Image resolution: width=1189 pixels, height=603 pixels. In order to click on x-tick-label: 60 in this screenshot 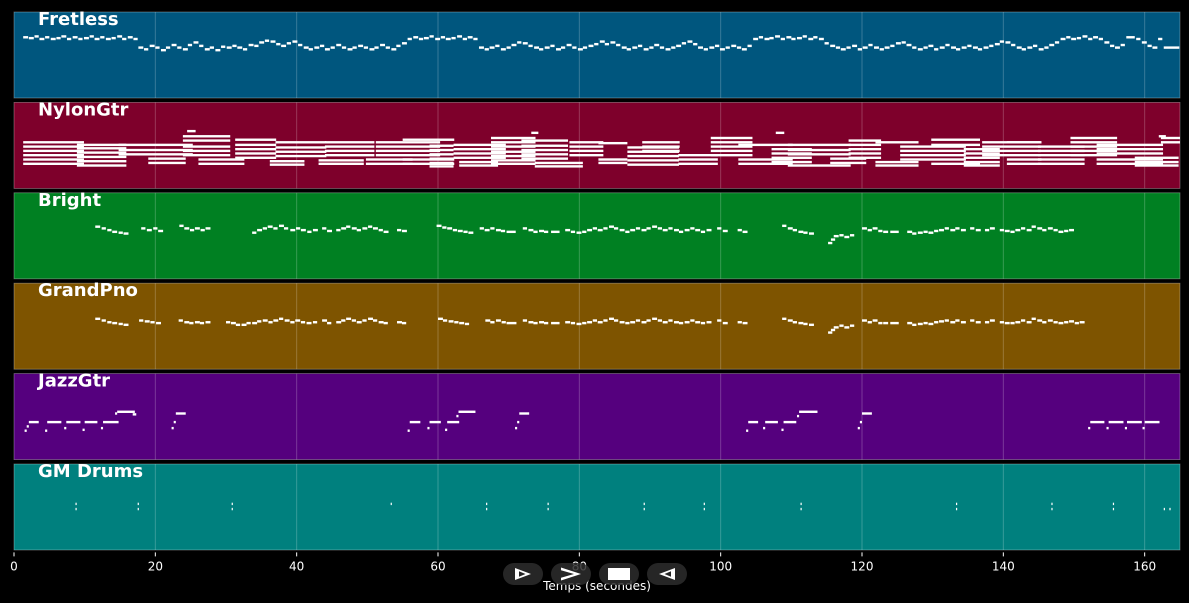, I will do `click(437, 566)`.